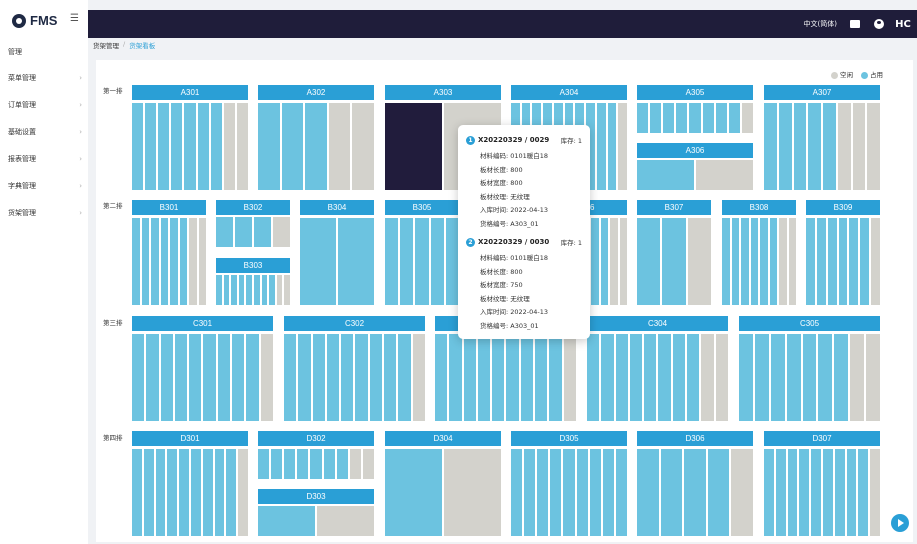  What do you see at coordinates (855, 24) in the screenshot?
I see `mail-icon` at bounding box center [855, 24].